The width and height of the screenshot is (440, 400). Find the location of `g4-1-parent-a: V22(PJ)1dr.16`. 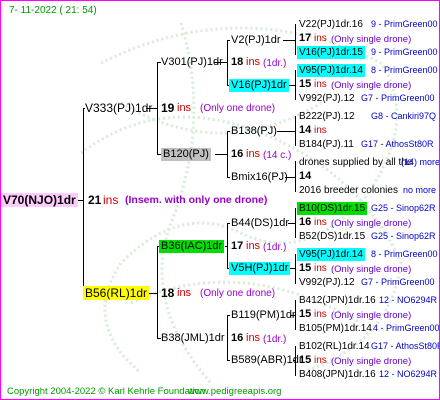

g4-1-parent-a: V22(PJ)1dr.16 is located at coordinates (331, 24).